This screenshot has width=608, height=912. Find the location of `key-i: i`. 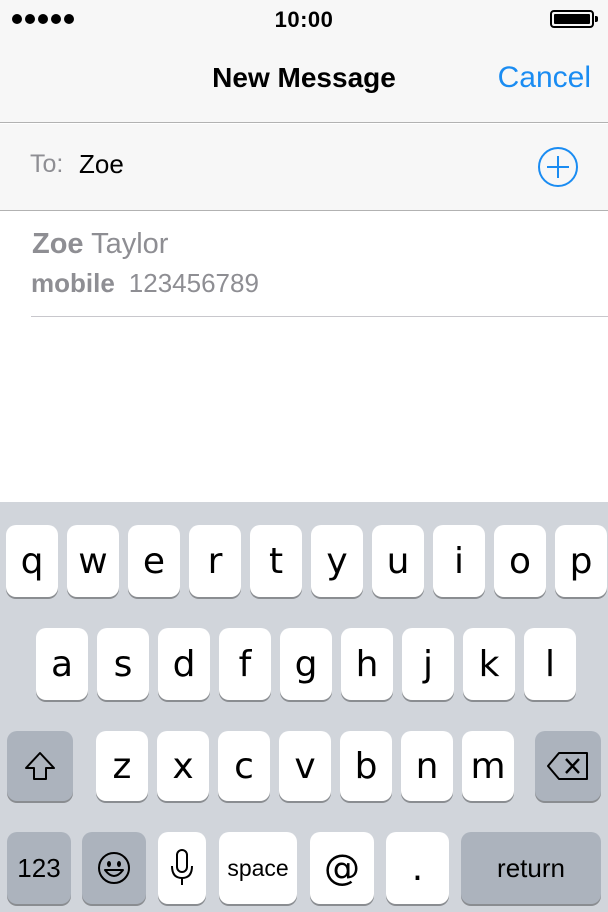

key-i: i is located at coordinates (459, 561).